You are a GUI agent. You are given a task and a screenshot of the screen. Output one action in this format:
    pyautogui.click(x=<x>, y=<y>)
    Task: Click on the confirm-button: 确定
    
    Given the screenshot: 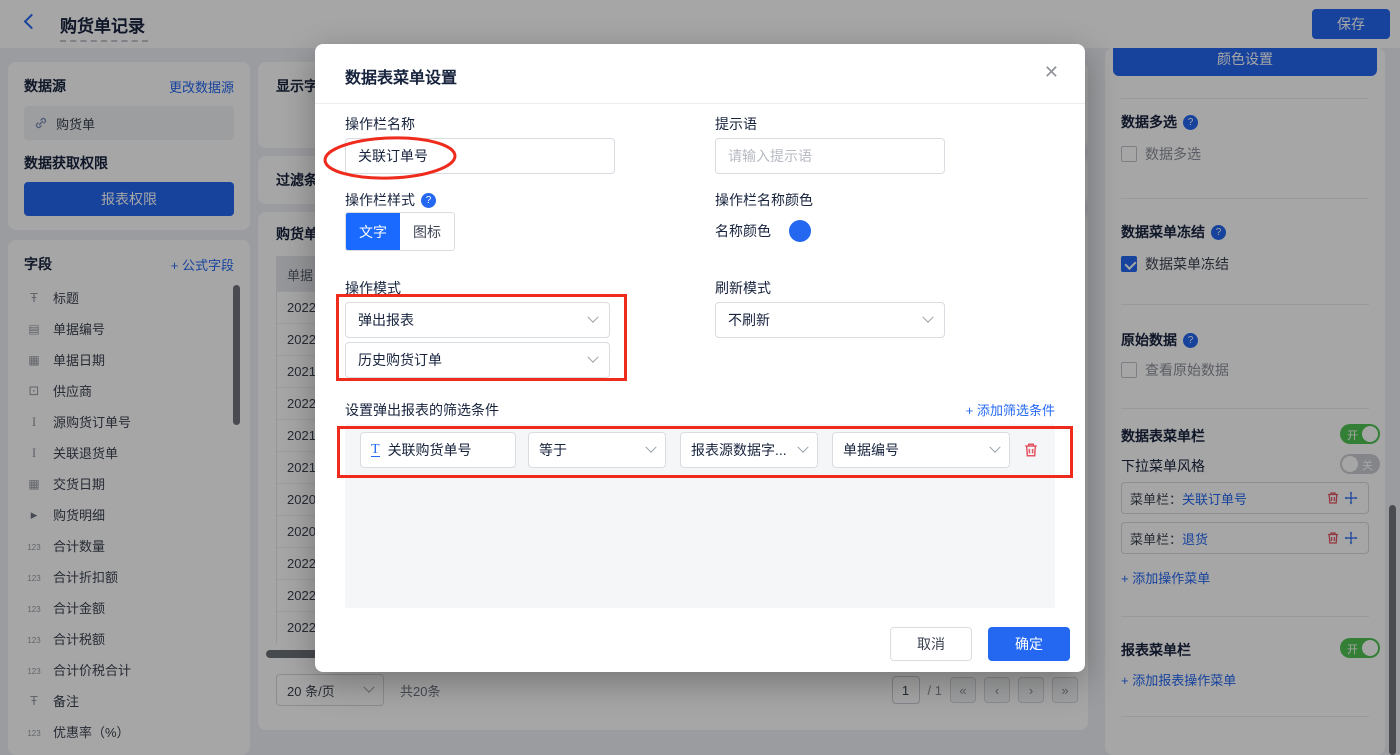 What is the action you would take?
    pyautogui.click(x=1029, y=644)
    